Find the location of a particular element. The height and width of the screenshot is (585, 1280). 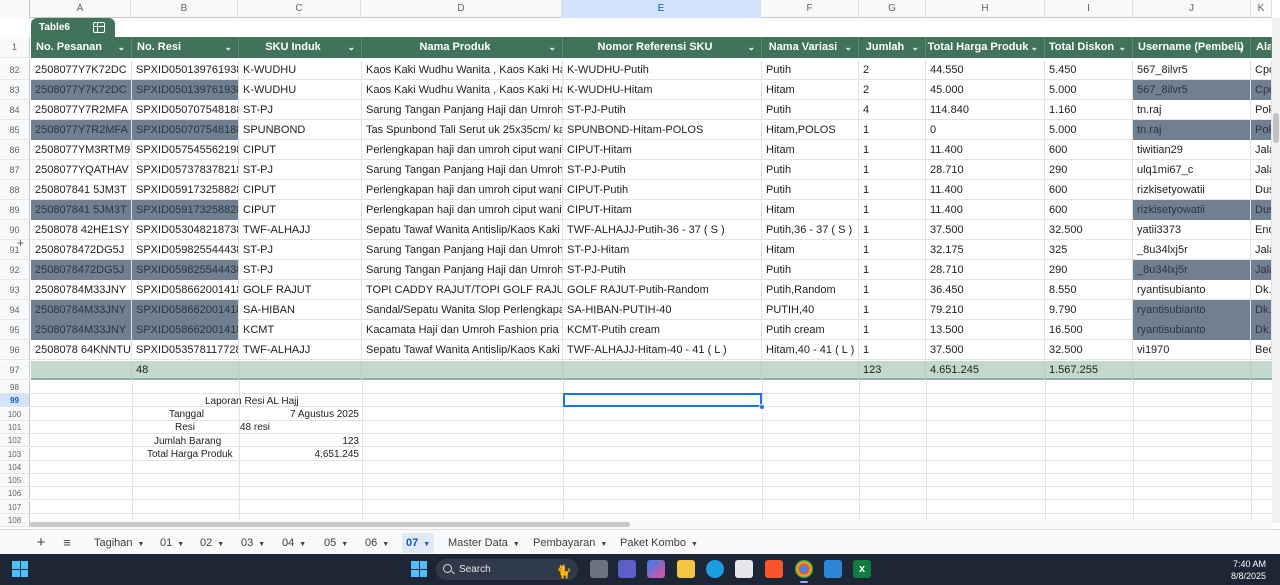

table-cell: 13.500 is located at coordinates (985, 330).